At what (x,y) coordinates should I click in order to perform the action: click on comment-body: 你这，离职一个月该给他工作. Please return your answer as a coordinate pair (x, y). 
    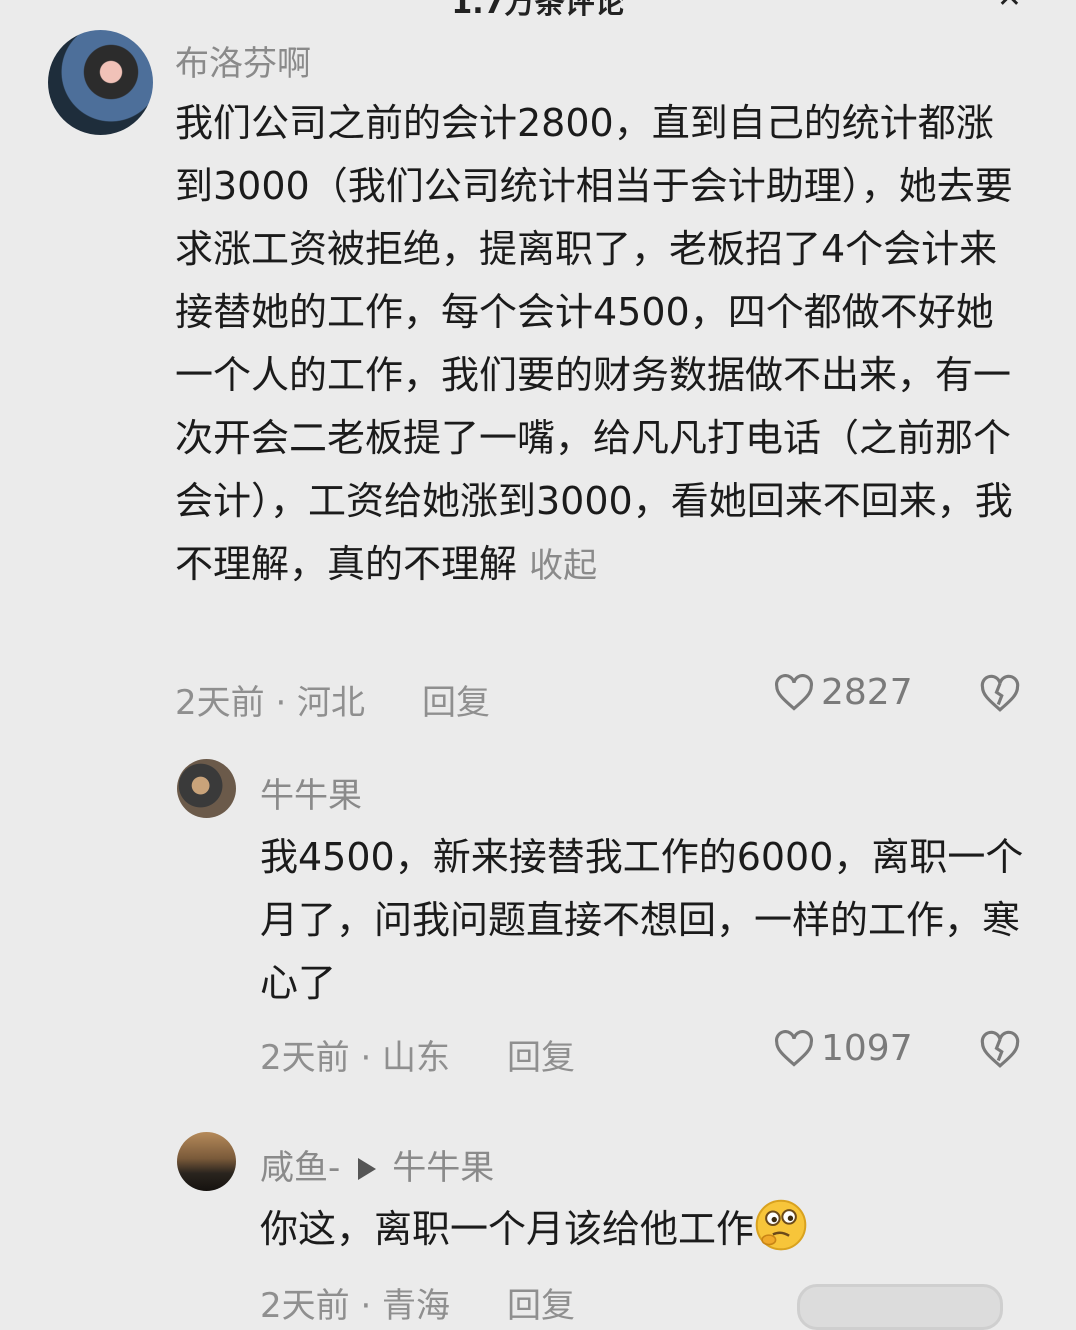
    Looking at the image, I should click on (645, 1229).